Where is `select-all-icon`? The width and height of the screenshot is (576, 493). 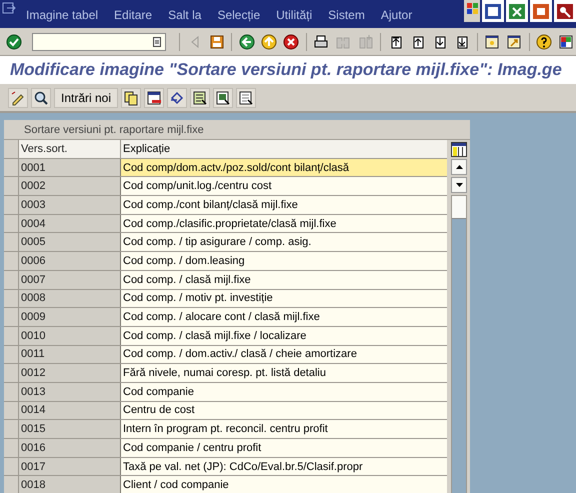 select-all-icon is located at coordinates (200, 98).